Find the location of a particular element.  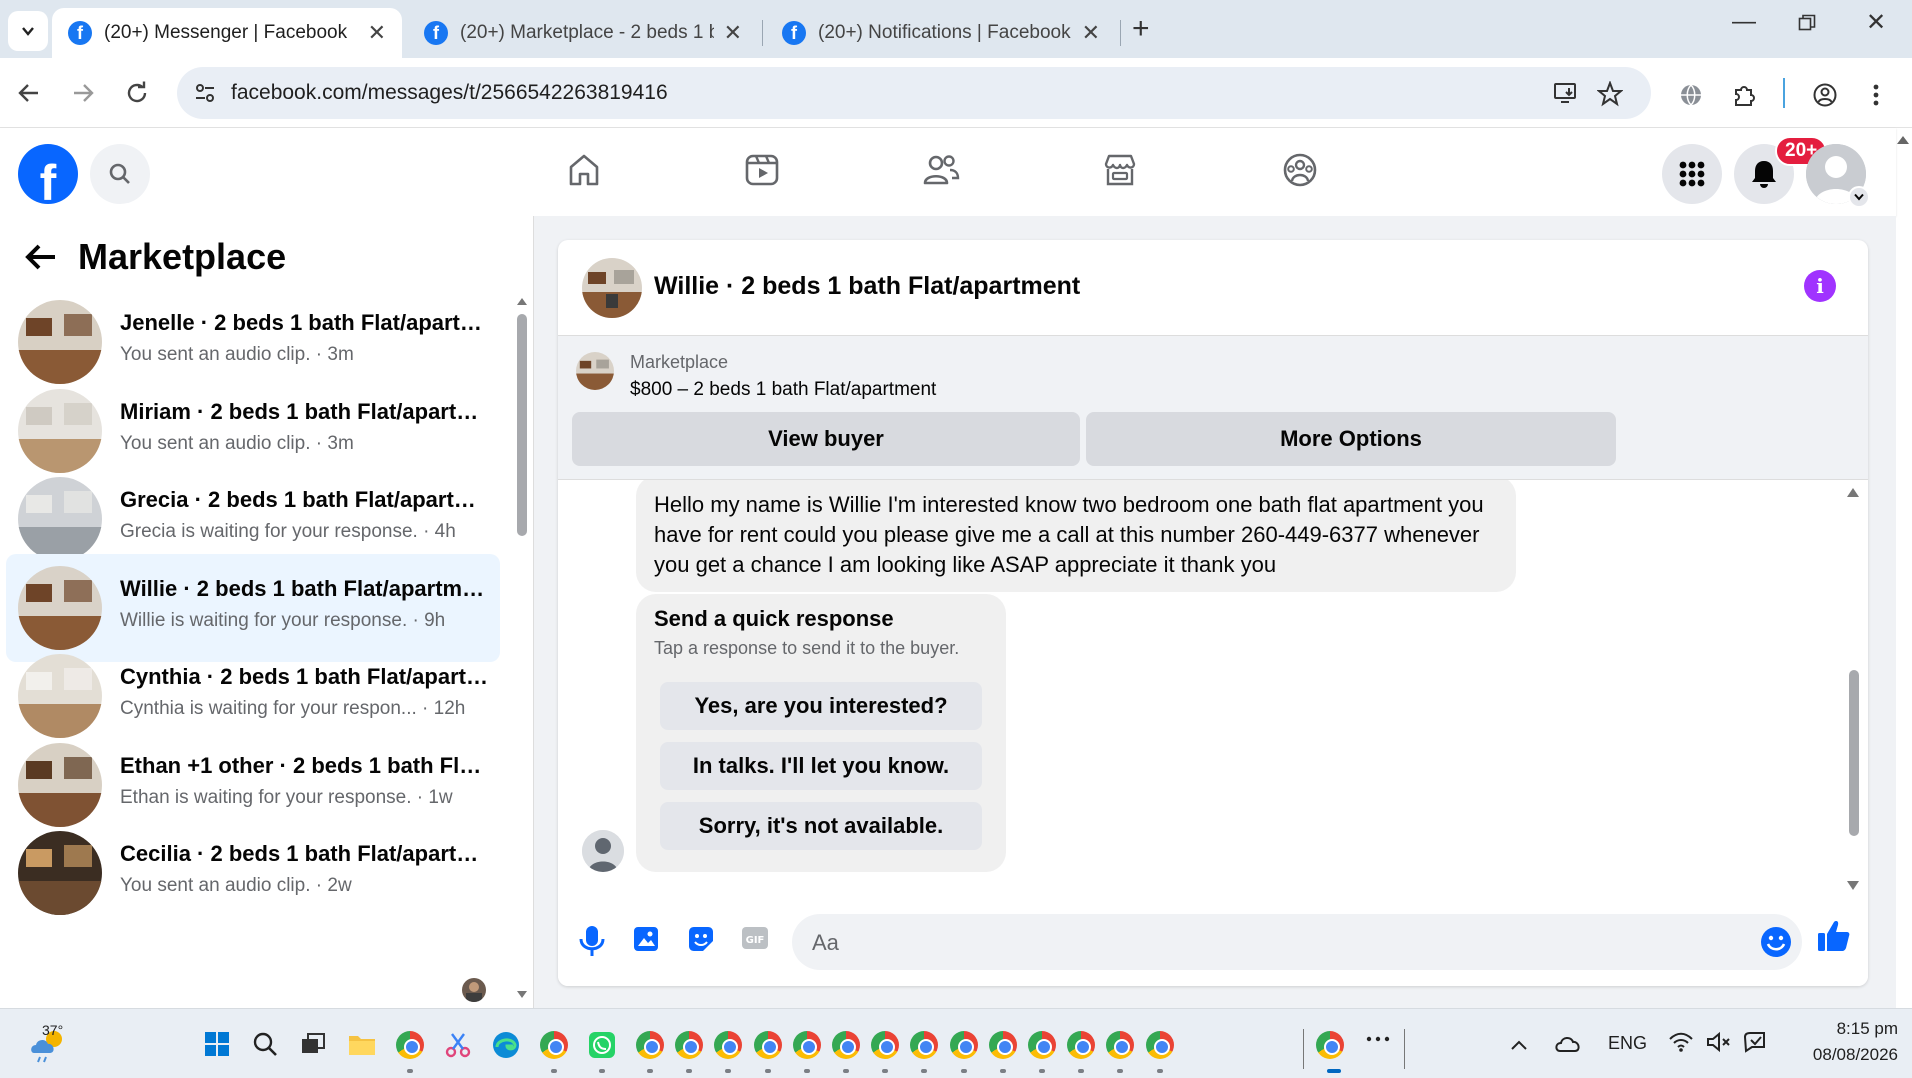

nav-marketplace is located at coordinates (1120, 170).